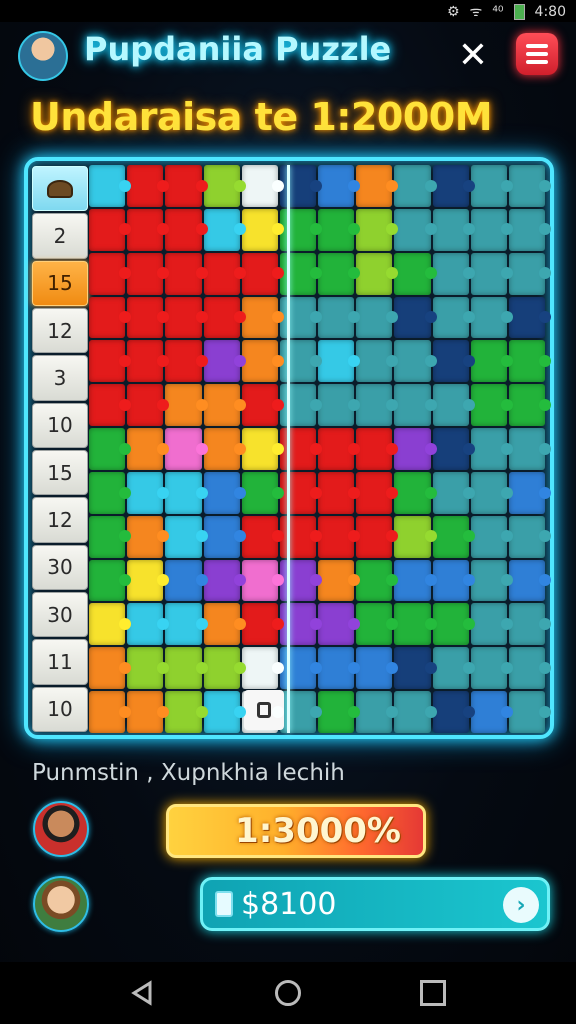 This screenshot has height=1024, width=576. What do you see at coordinates (60, 662) in the screenshot?
I see `row-number: 11` at bounding box center [60, 662].